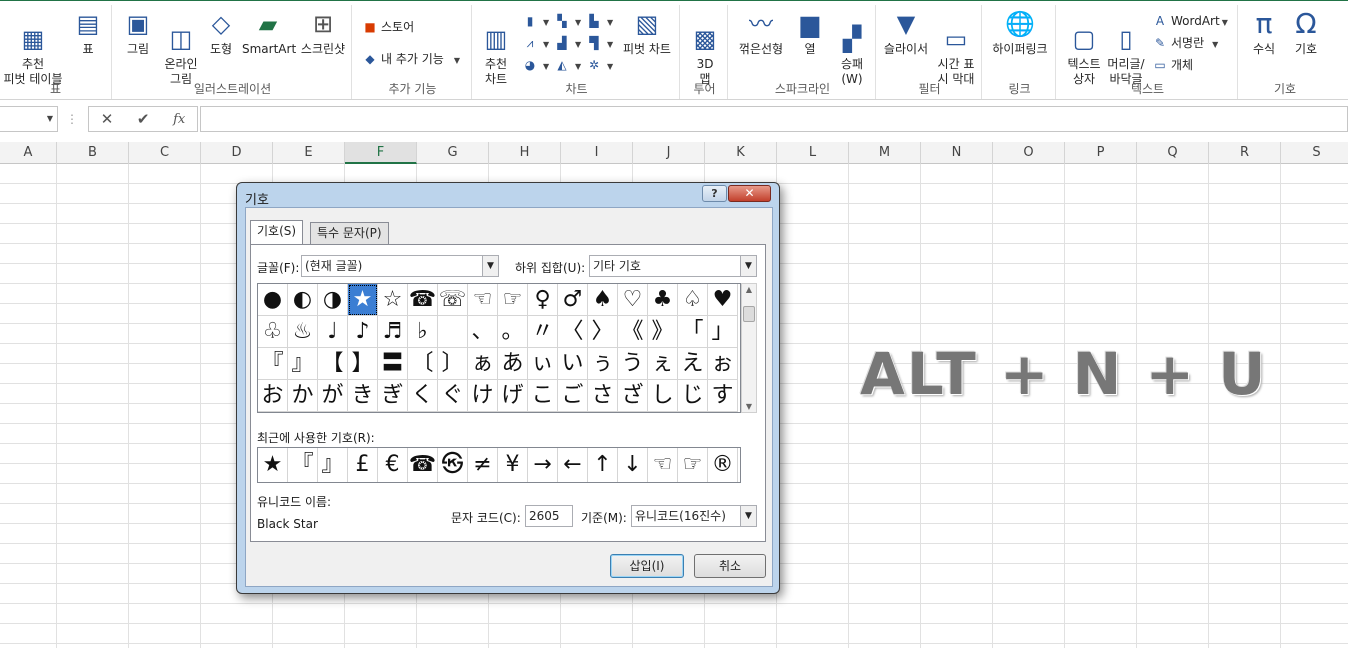 This screenshot has height=648, width=1348. What do you see at coordinates (28, 153) in the screenshot?
I see `column-header-a: A` at bounding box center [28, 153].